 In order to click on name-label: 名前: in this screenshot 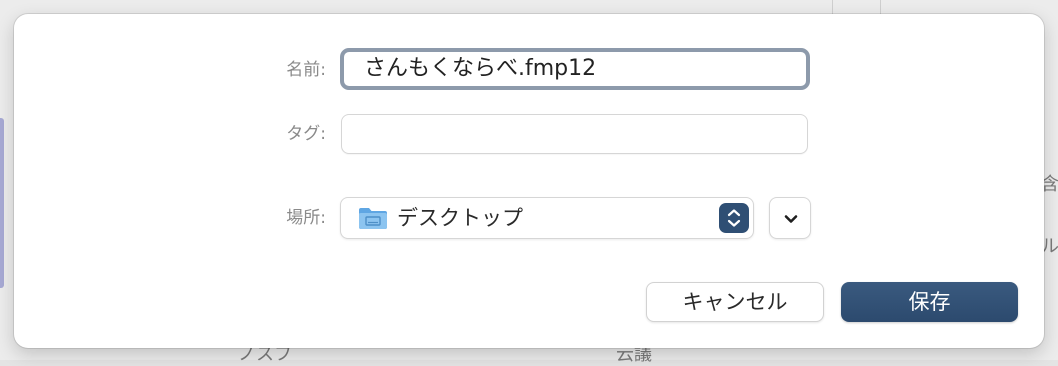, I will do `click(306, 70)`.